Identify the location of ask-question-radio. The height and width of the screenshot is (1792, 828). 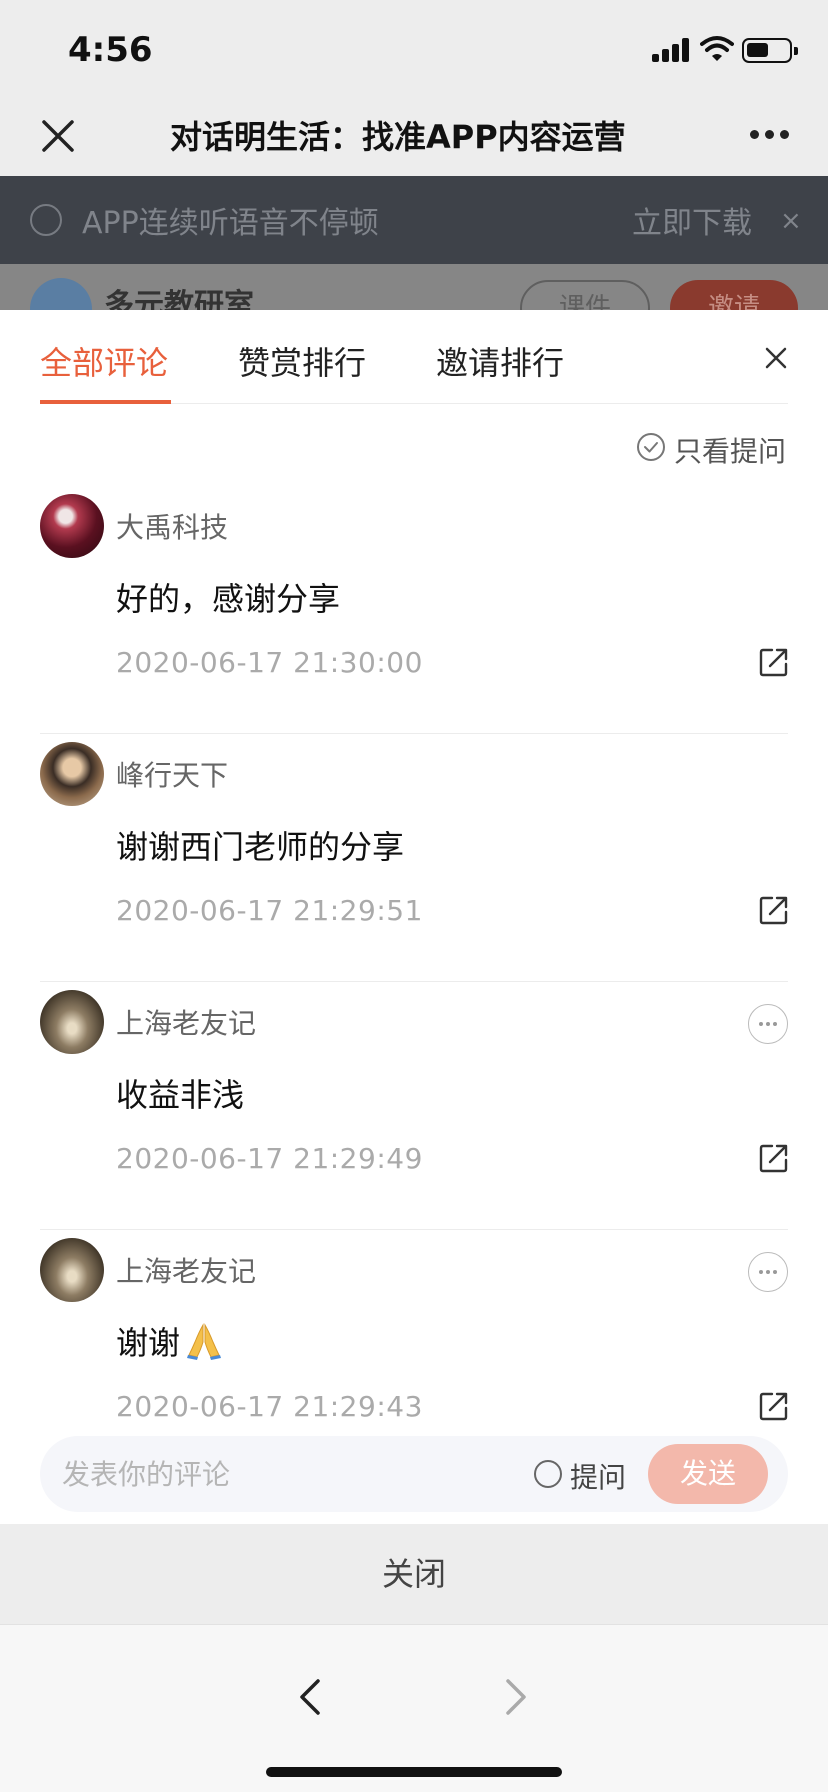
(548, 1474).